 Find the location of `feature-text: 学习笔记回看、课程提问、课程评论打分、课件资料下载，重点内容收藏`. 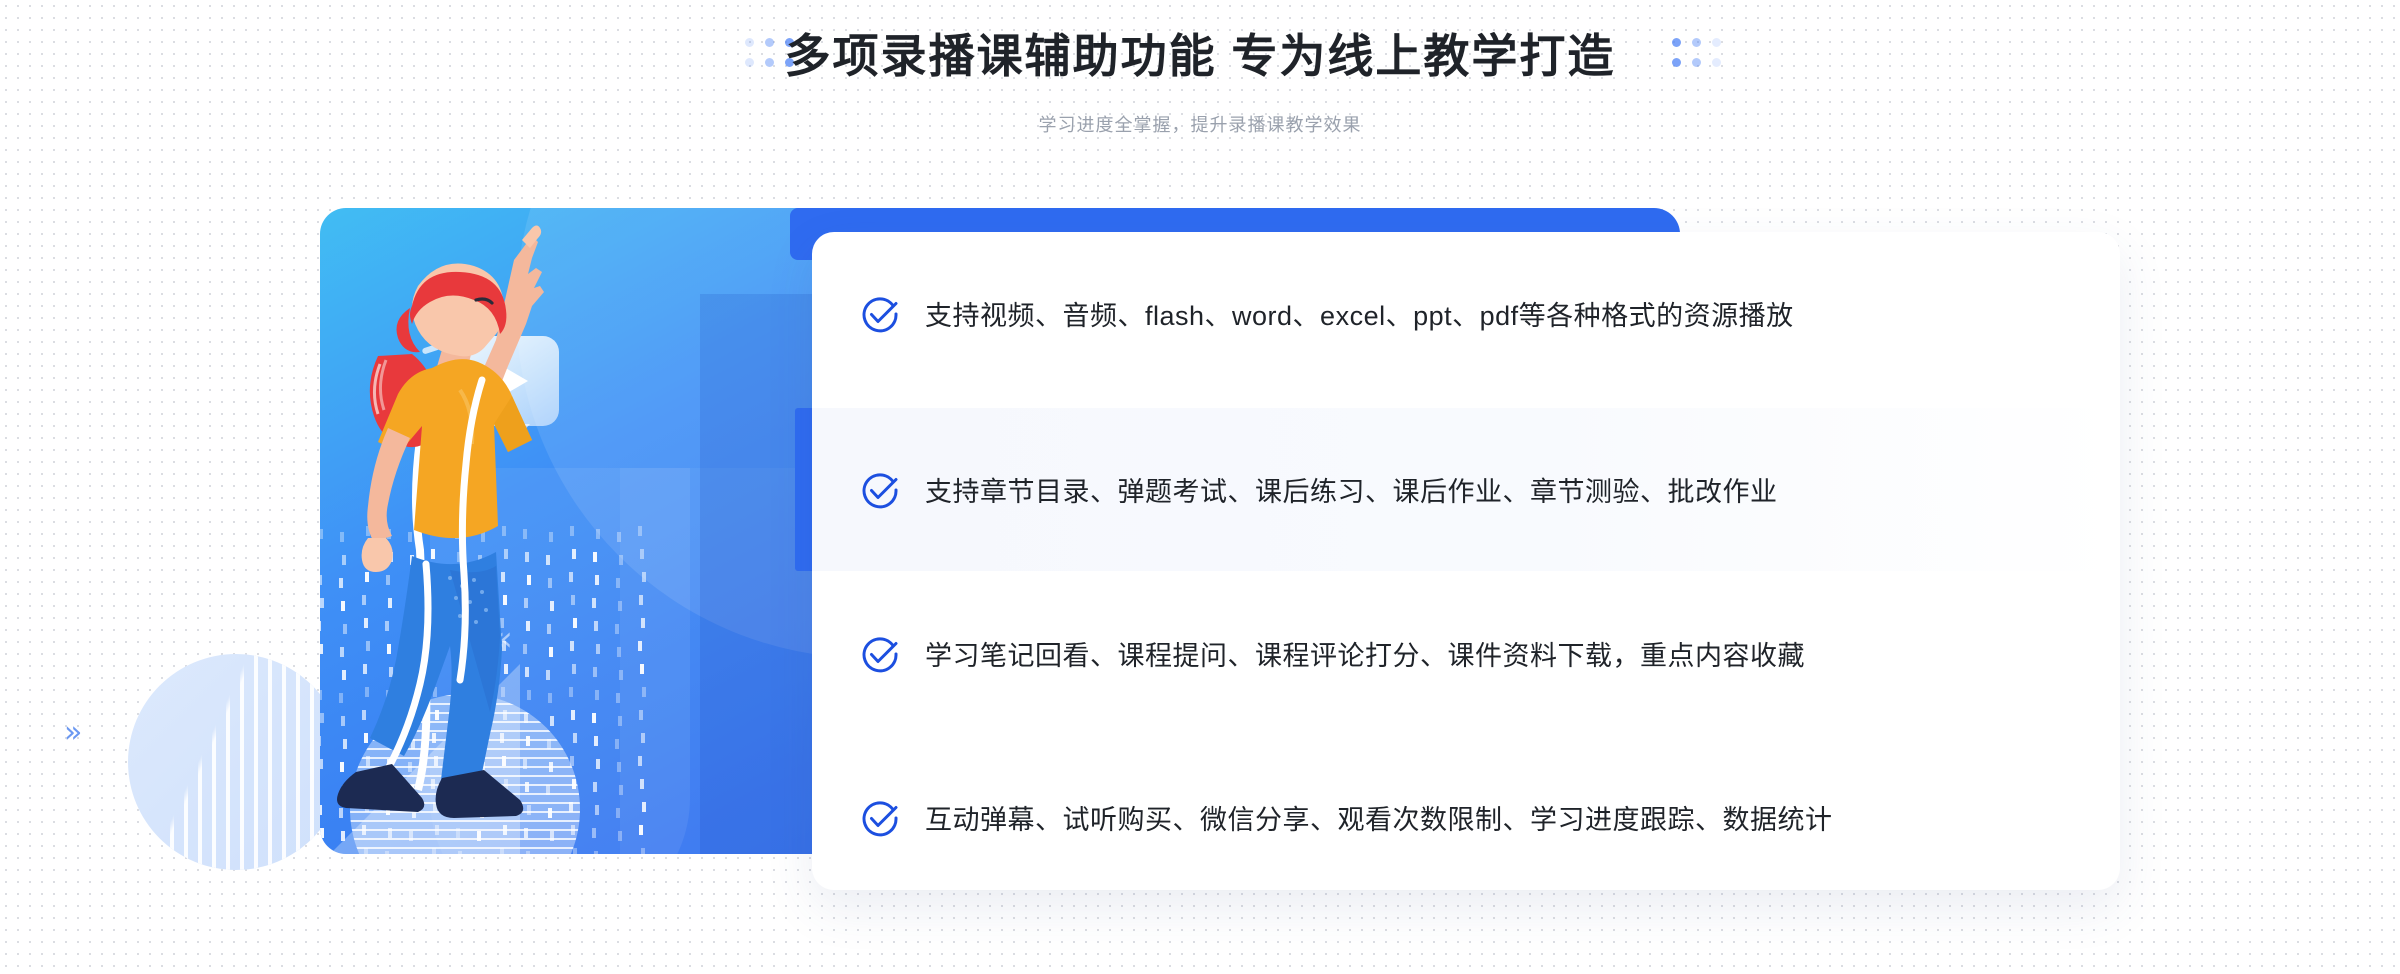

feature-text: 学习笔记回看、课程提问、课程评论打分、课件资料下载，重点内容收藏 is located at coordinates (1365, 656).